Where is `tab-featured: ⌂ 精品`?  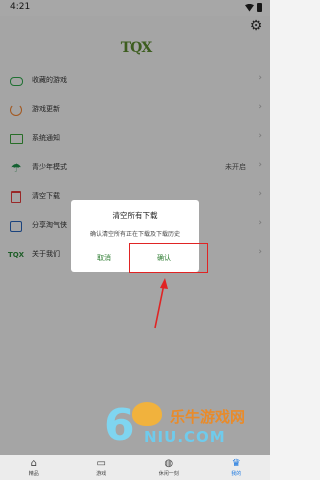 tab-featured: ⌂ 精品 is located at coordinates (34, 467).